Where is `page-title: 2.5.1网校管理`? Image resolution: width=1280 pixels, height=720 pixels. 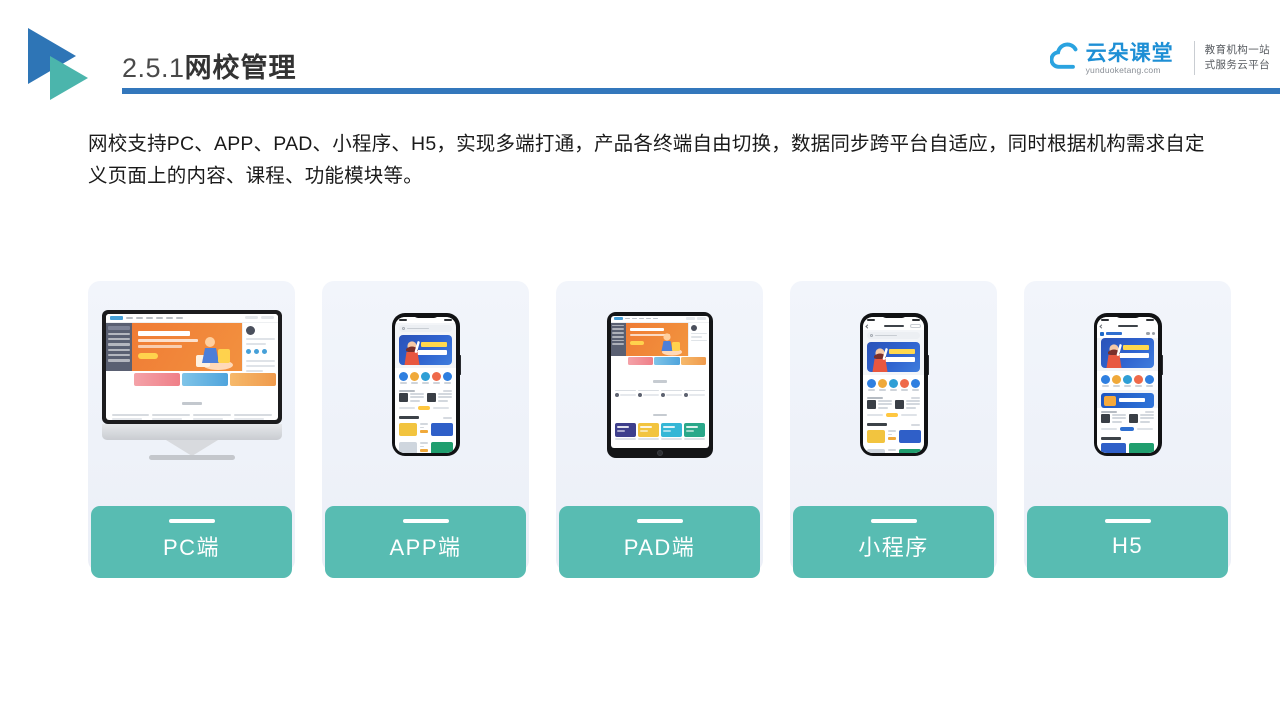
page-title: 2.5.1网校管理 is located at coordinates (209, 65).